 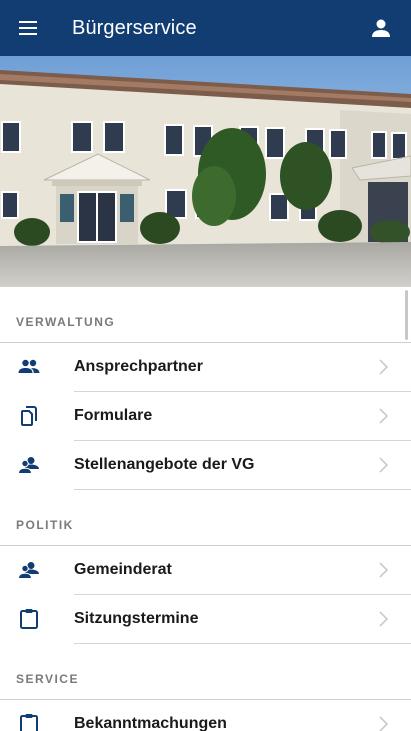 I want to click on section-header-politik: POLITIK, so click(x=205, y=518).